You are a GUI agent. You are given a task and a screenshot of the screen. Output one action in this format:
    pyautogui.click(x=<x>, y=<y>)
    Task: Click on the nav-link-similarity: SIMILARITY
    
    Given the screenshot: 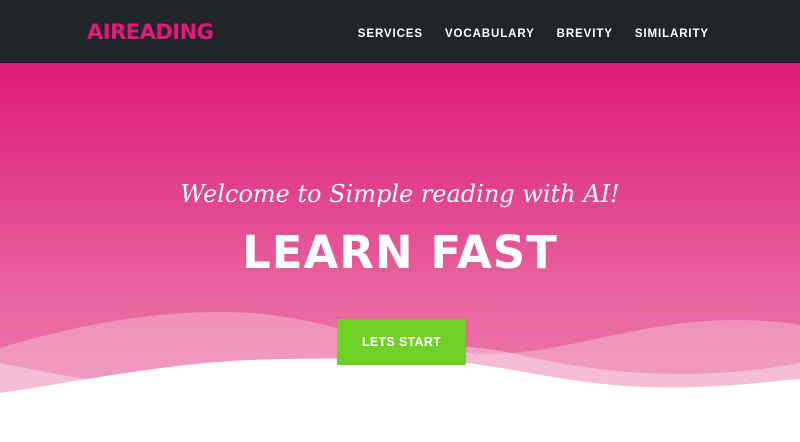 What is the action you would take?
    pyautogui.click(x=672, y=34)
    